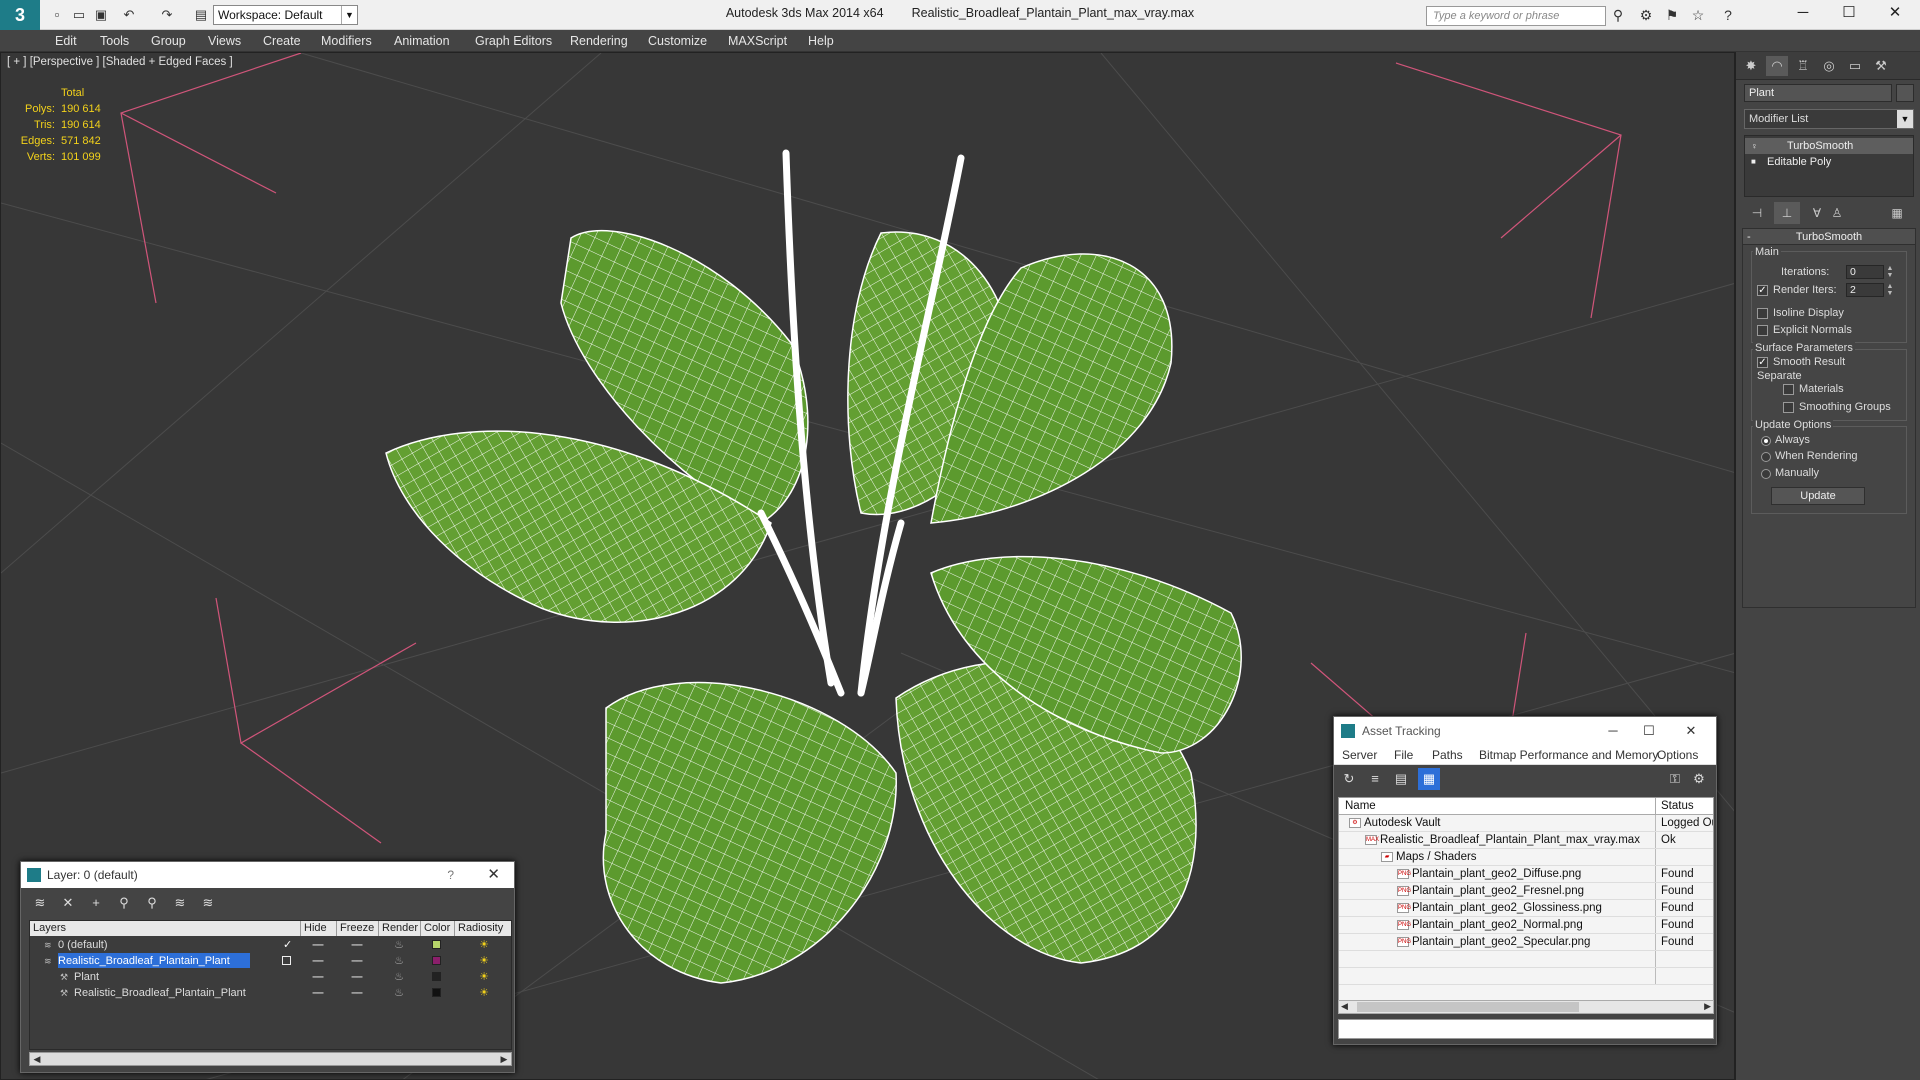 This screenshot has width=1920, height=1080. What do you see at coordinates (1762, 362) in the screenshot?
I see `smooth-result-checkbox: ✓` at bounding box center [1762, 362].